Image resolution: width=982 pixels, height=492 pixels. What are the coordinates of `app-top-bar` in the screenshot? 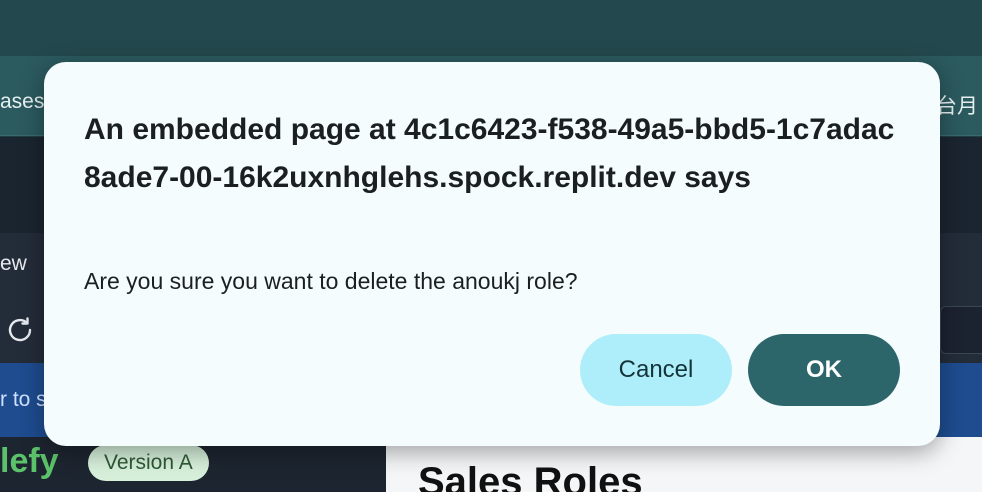 It's located at (491, 28).